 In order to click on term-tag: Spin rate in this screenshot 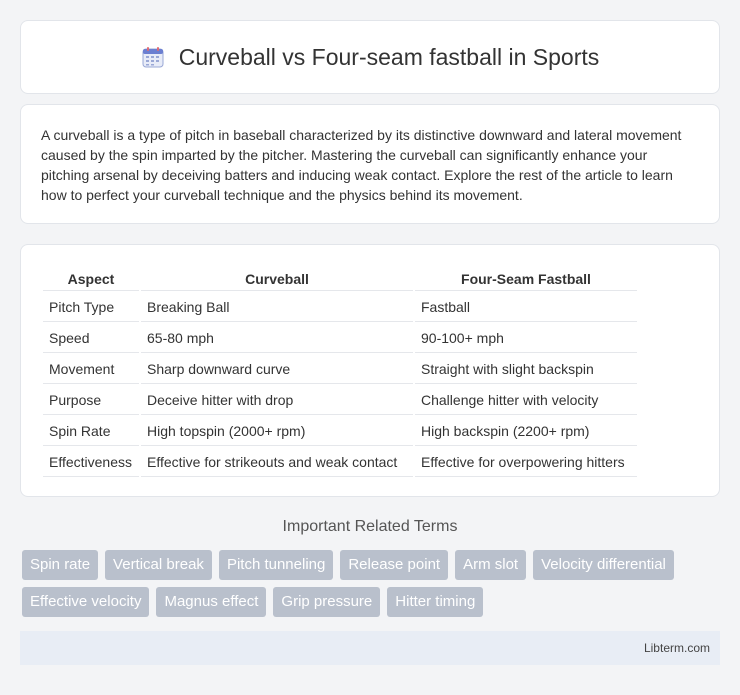, I will do `click(60, 565)`.